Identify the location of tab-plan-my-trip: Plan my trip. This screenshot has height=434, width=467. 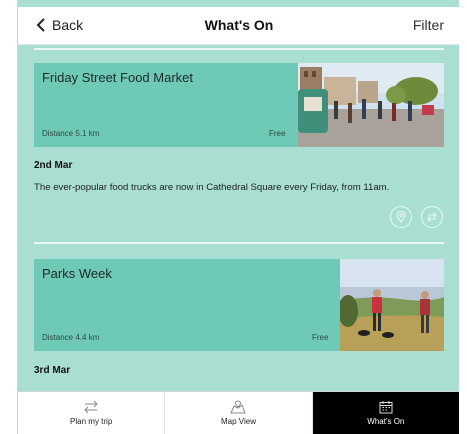
(92, 413).